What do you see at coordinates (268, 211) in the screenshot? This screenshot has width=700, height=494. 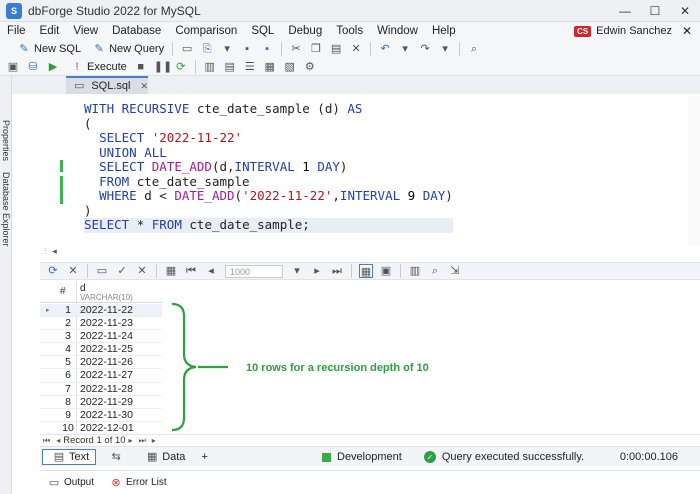 I see `code-line: )` at bounding box center [268, 211].